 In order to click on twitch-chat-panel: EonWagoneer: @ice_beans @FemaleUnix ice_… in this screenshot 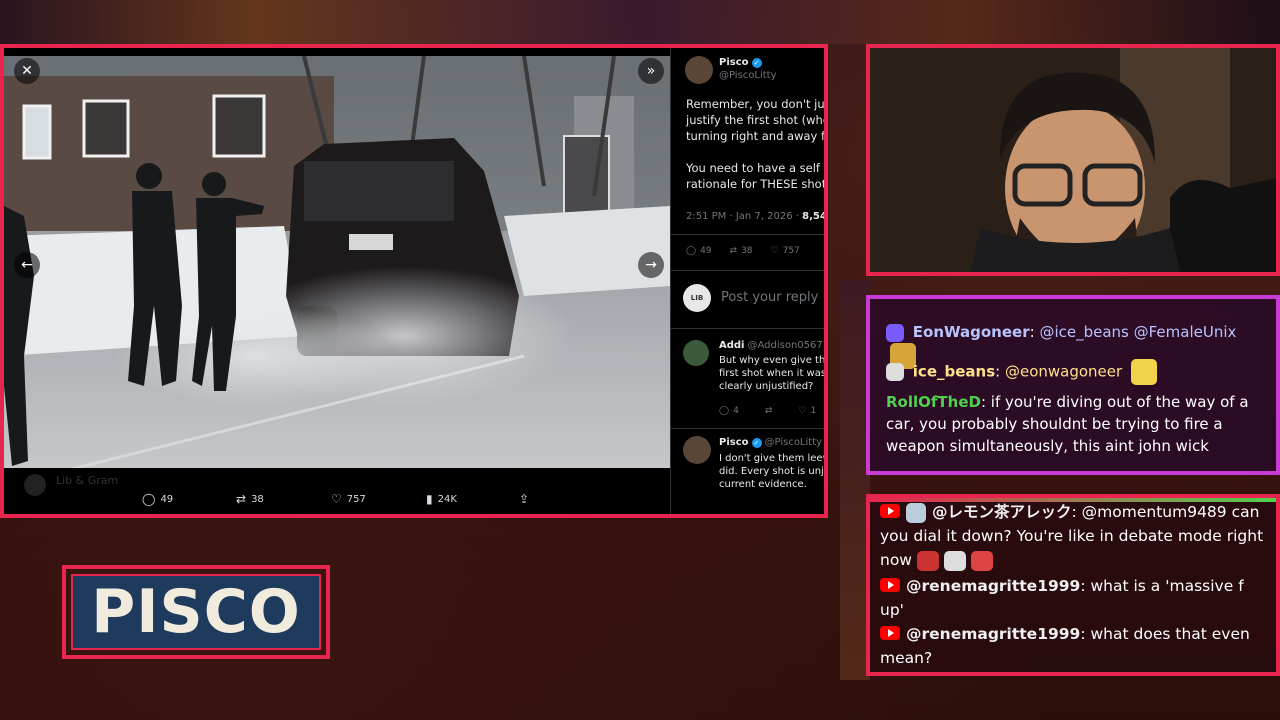, I will do `click(1073, 385)`.